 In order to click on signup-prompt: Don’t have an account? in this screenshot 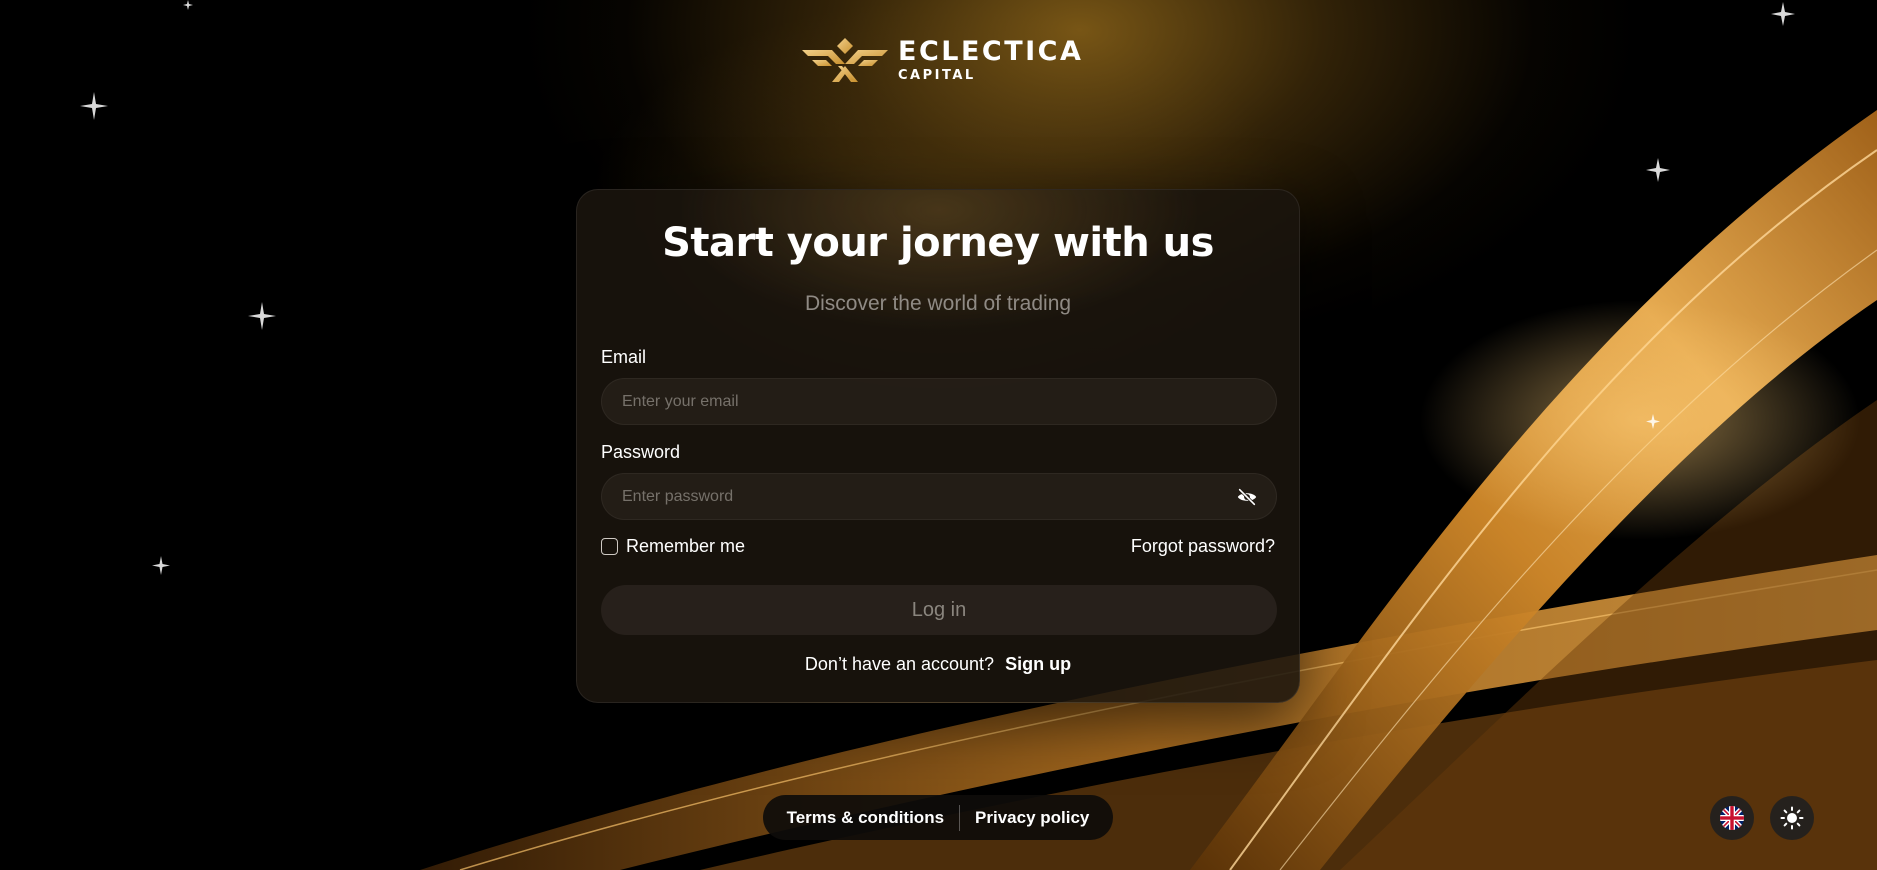, I will do `click(899, 664)`.